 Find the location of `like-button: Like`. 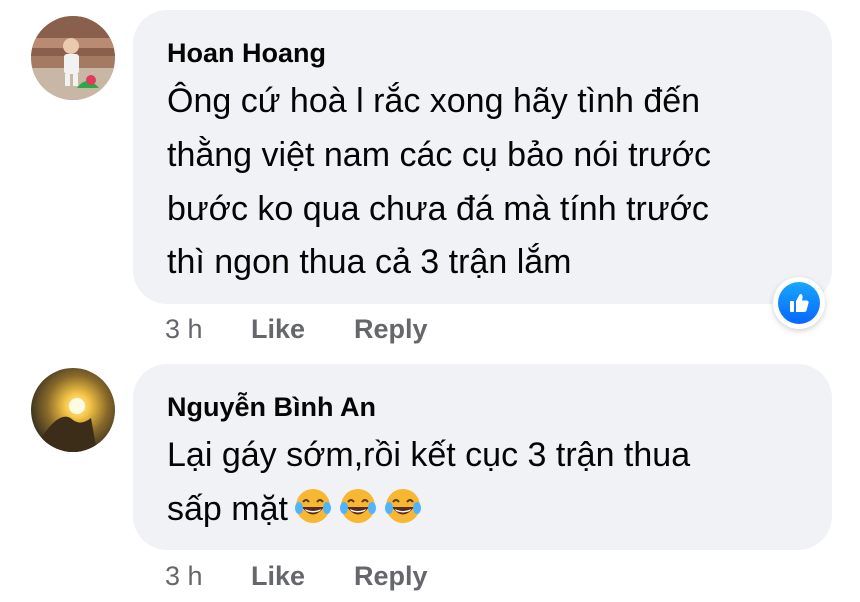

like-button: Like is located at coordinates (278, 576).